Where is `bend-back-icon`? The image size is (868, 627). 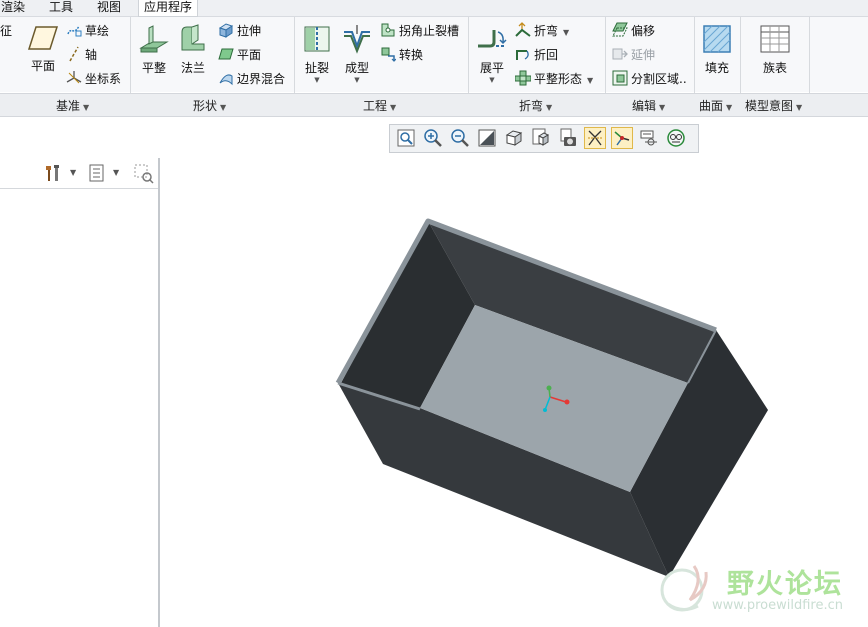 bend-back-icon is located at coordinates (522, 55).